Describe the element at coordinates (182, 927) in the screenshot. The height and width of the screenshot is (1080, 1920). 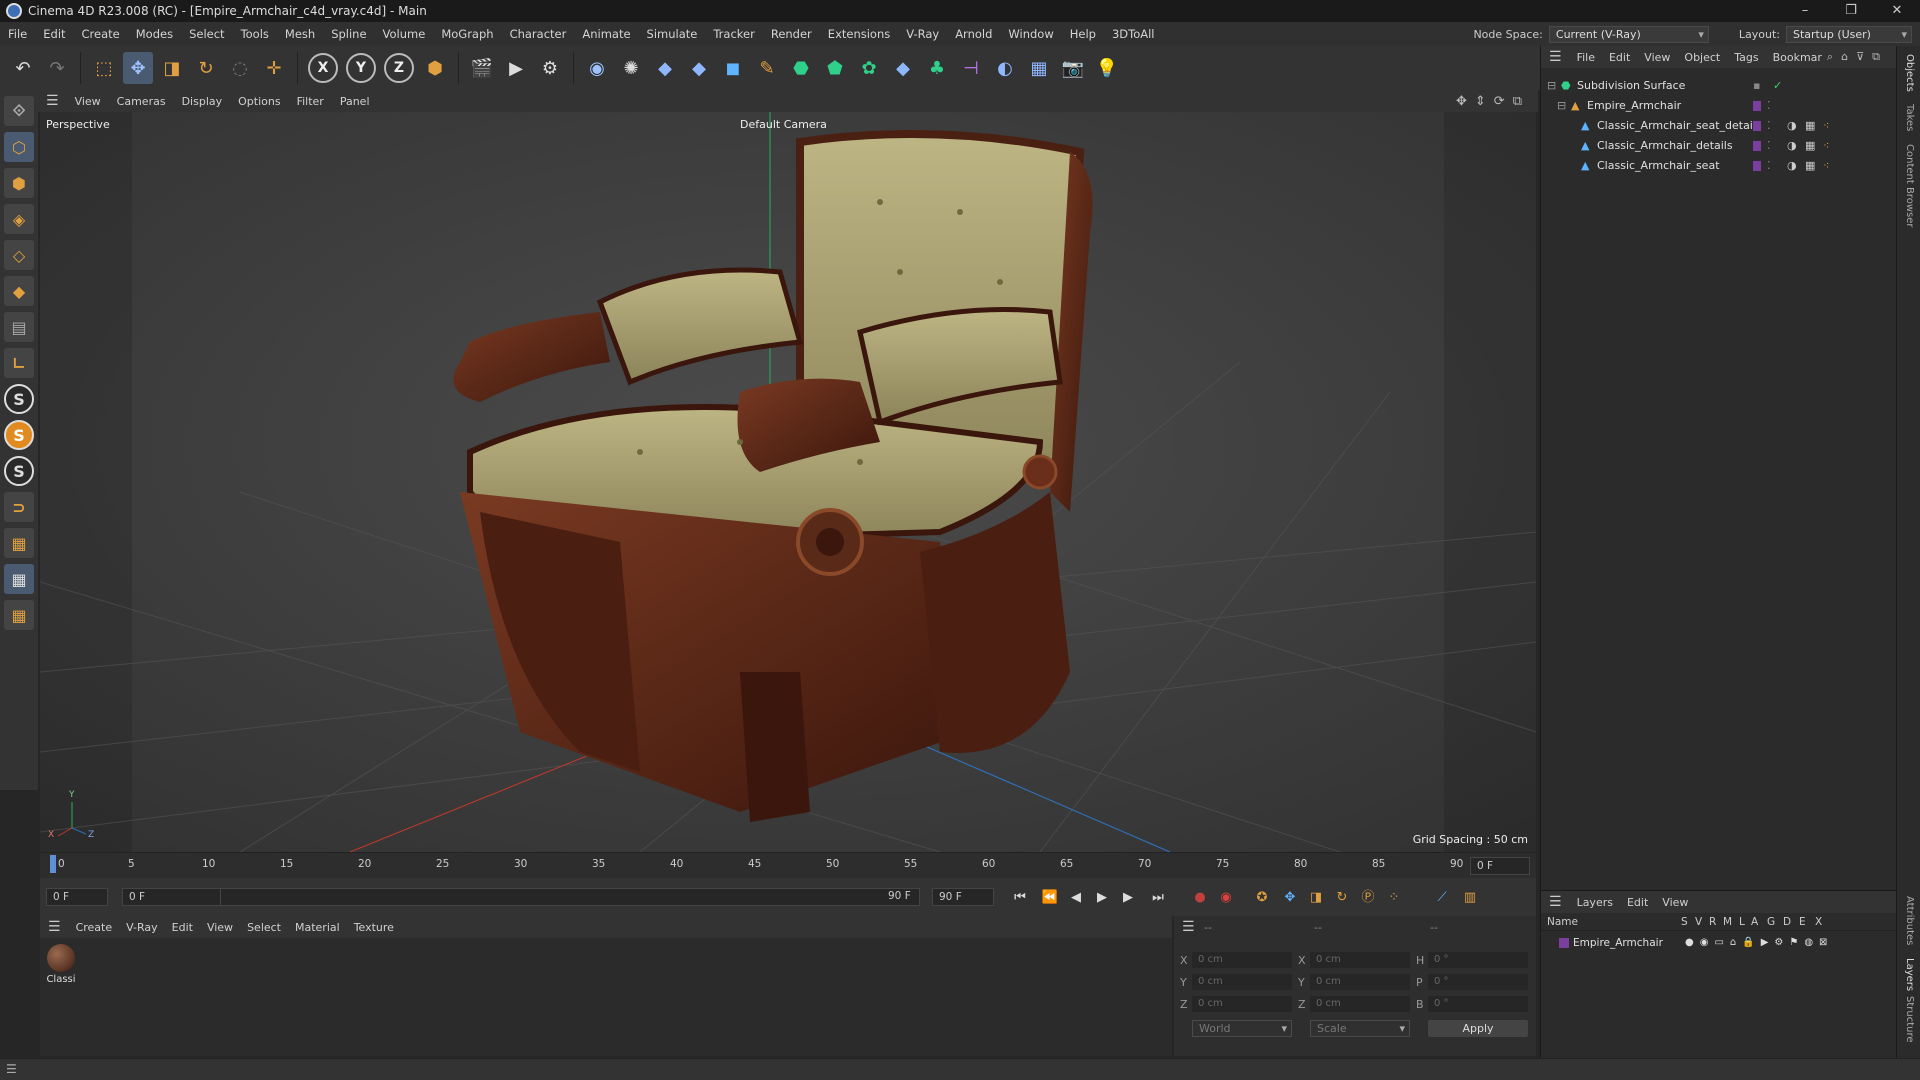
I see `material-menu-edit: Edit` at that location.